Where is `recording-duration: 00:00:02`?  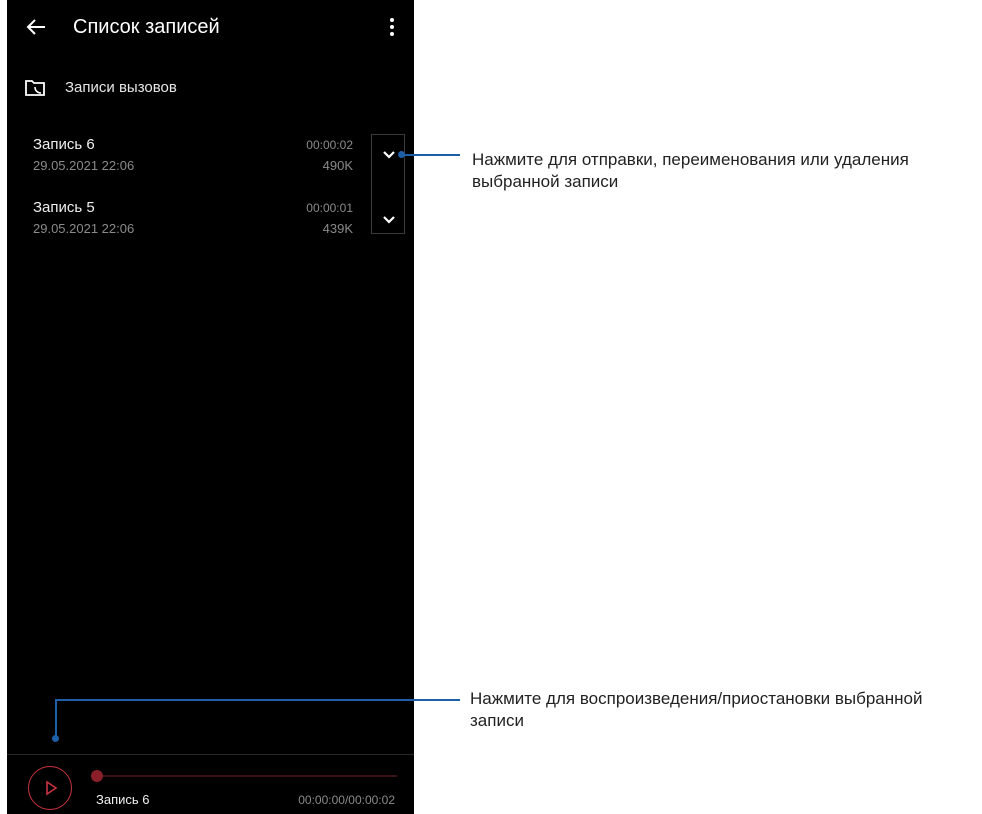 recording-duration: 00:00:02 is located at coordinates (329, 145).